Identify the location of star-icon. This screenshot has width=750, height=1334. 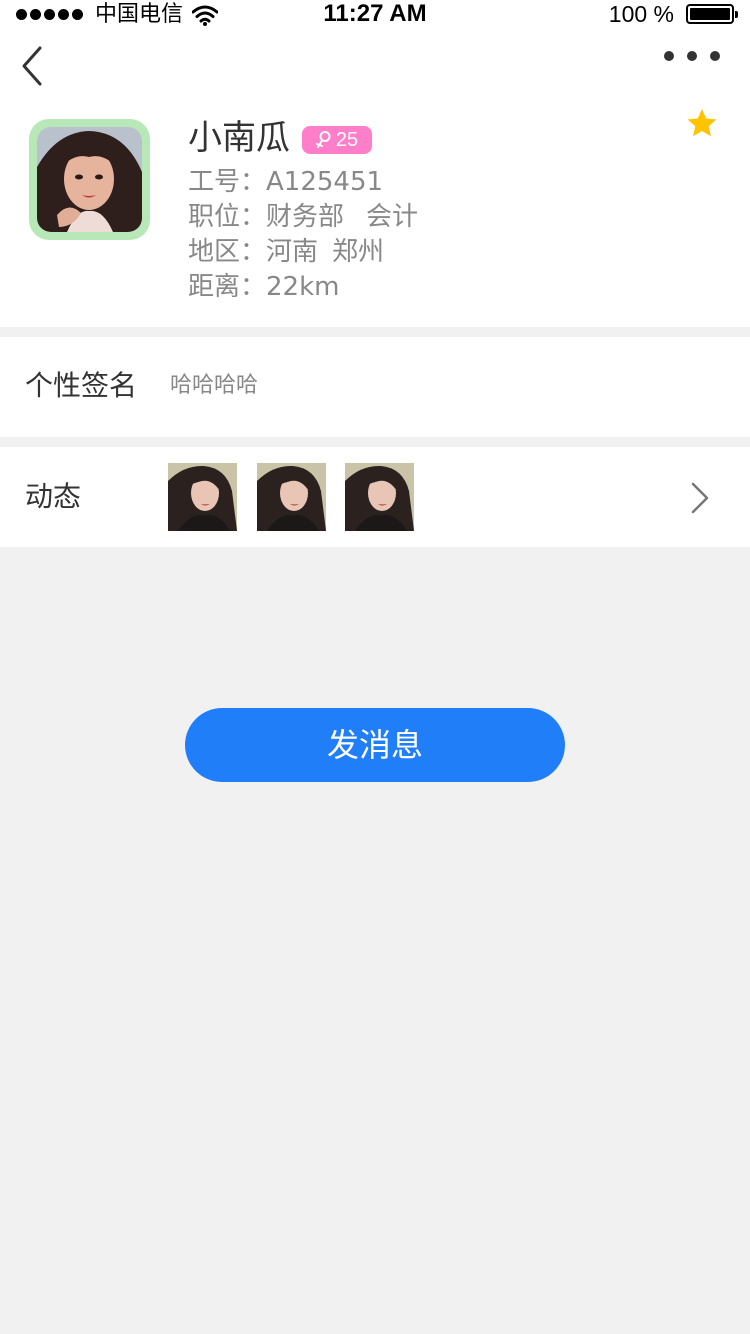
(702, 123).